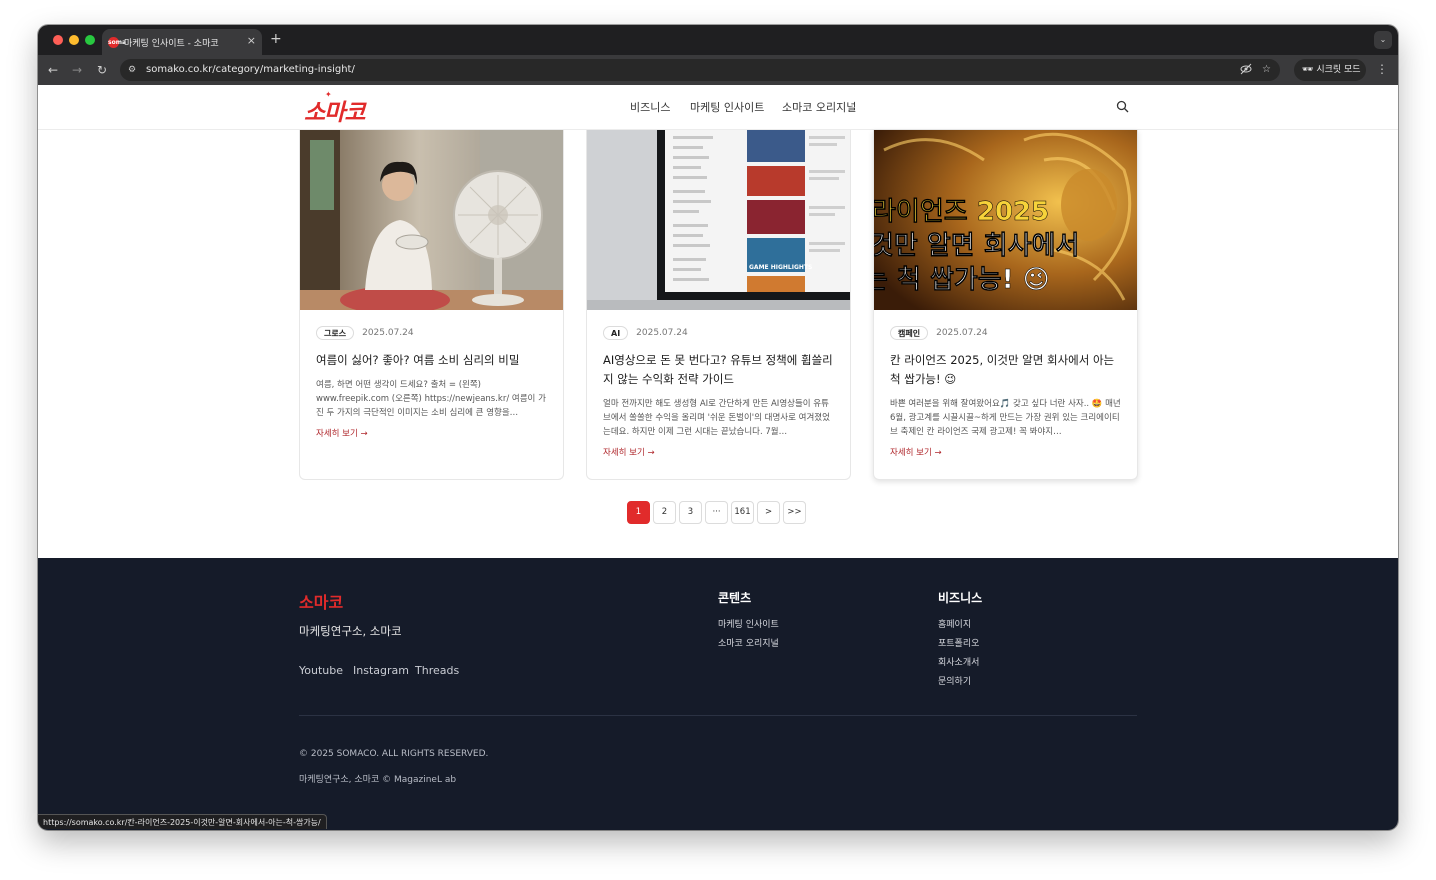  I want to click on star-icon: ☆, so click(1266, 70).